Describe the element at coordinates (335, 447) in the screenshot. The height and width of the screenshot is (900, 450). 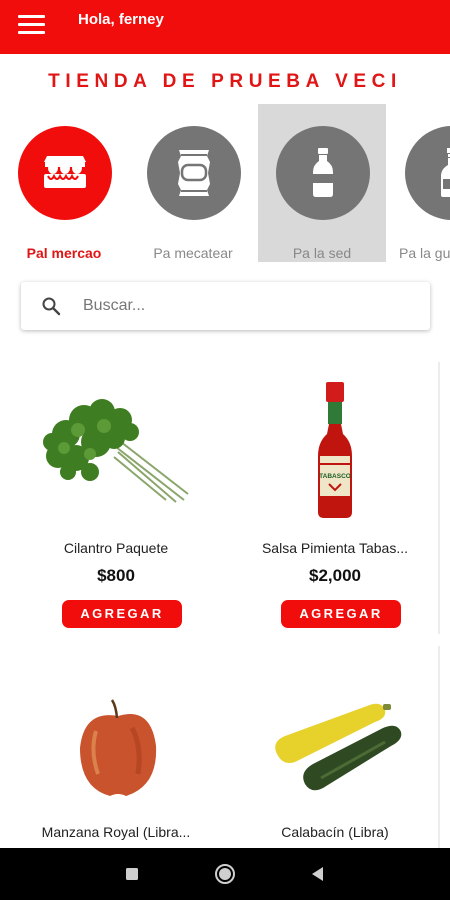
I see `product-image-tabasco: TABASCO` at that location.